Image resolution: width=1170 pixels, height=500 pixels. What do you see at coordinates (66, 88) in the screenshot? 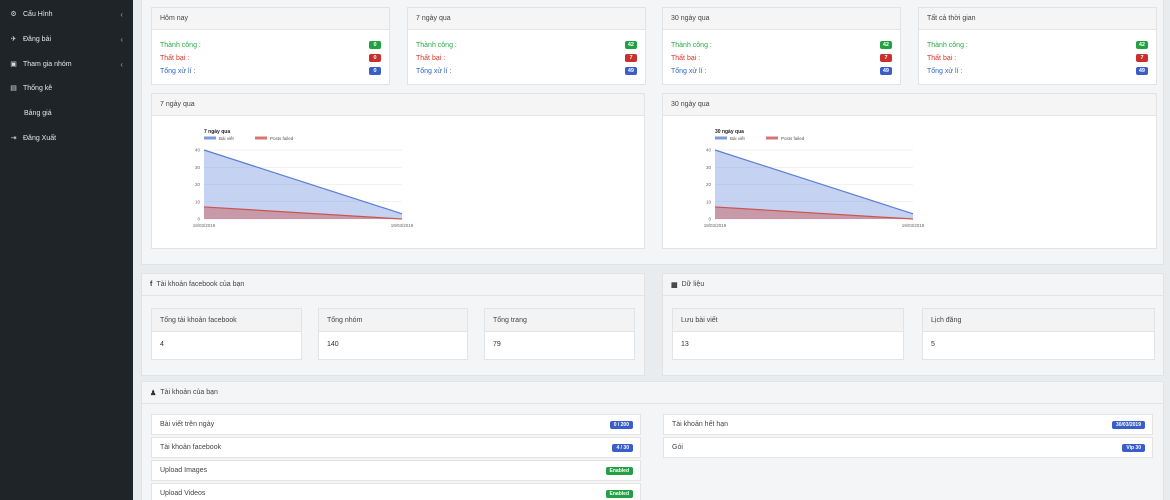
I see `sidebar-item-stats: ▤ Thống kê` at bounding box center [66, 88].